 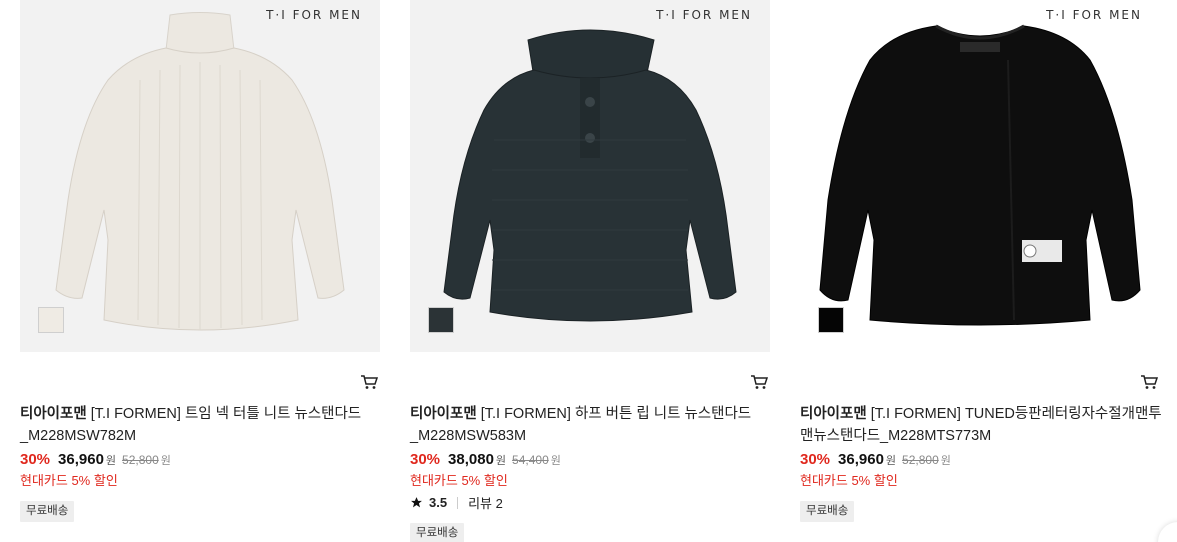 I want to click on review-count: 리뷰 2, so click(x=485, y=503).